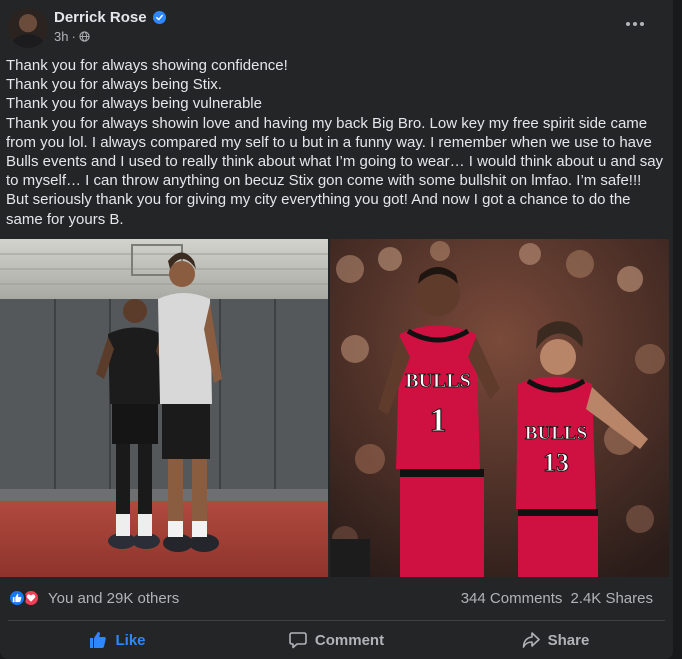 This screenshot has width=682, height=659. Describe the element at coordinates (531, 640) in the screenshot. I see `share-icon` at that location.